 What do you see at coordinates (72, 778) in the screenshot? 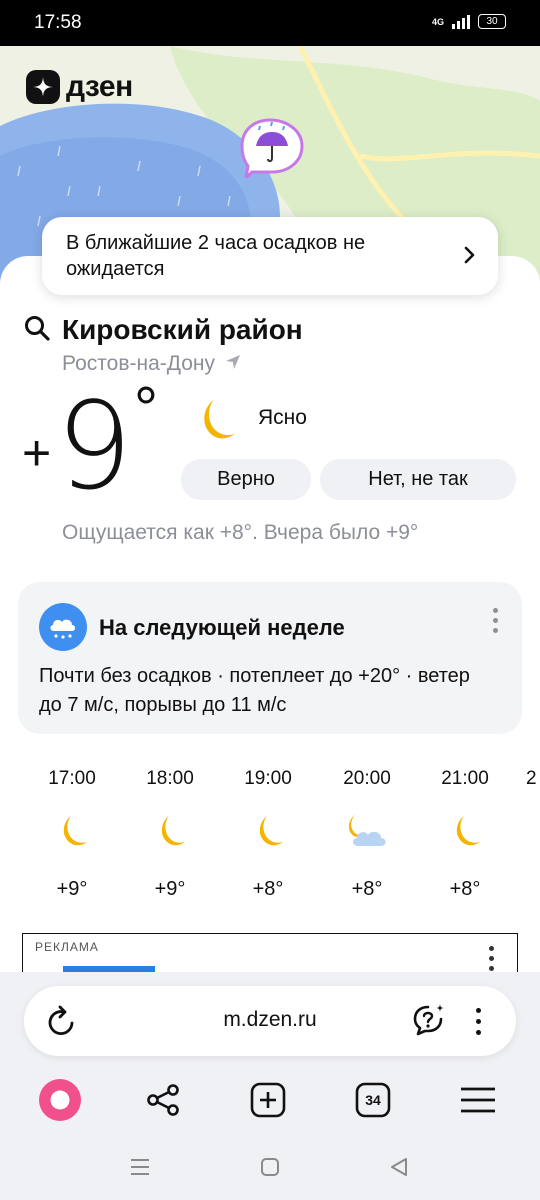
I see `hour-time: 17:00` at bounding box center [72, 778].